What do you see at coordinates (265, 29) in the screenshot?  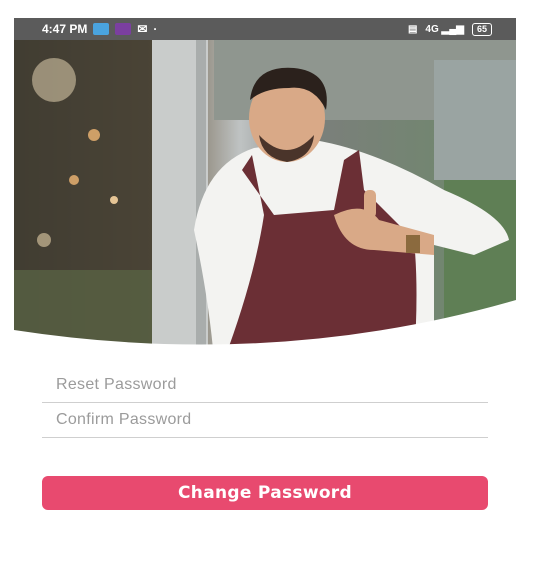 I see `status-bar: 4:47 PM ✉ · ▤ 4G ▂▄▆ 65` at bounding box center [265, 29].